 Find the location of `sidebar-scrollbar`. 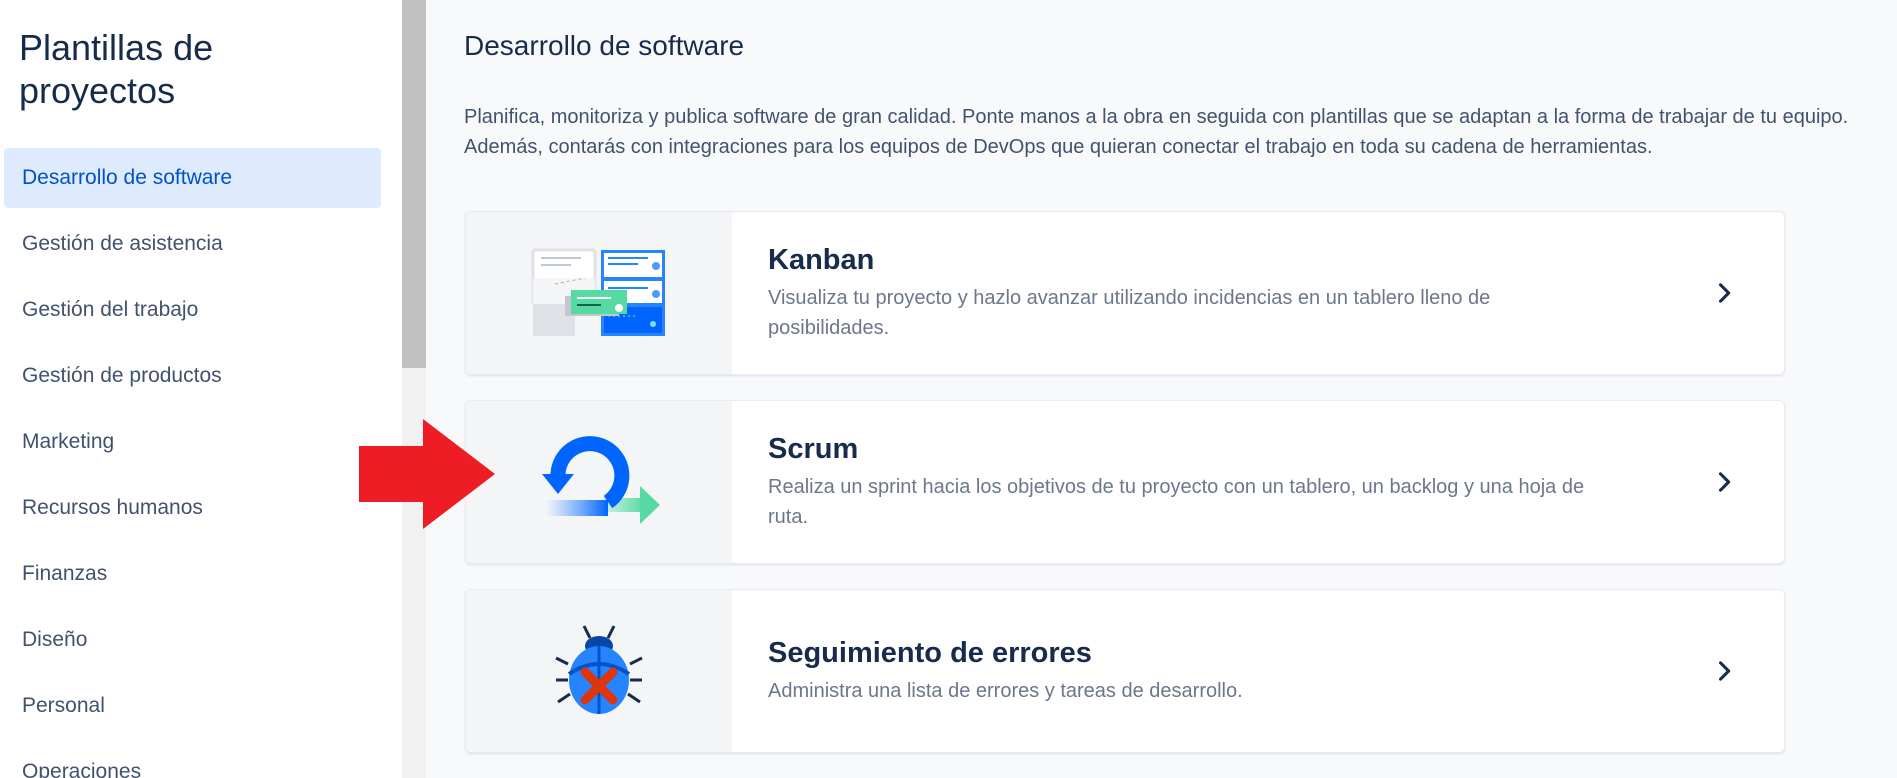

sidebar-scrollbar is located at coordinates (414, 389).